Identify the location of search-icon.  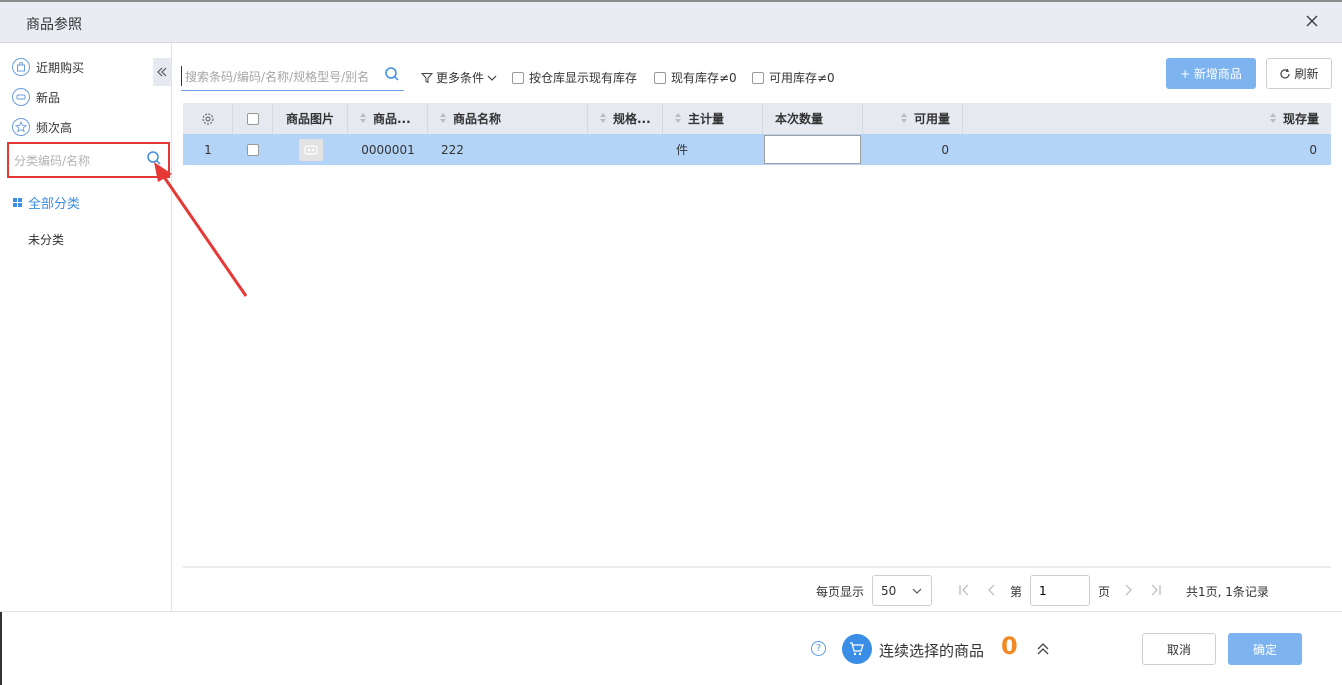
(392, 74).